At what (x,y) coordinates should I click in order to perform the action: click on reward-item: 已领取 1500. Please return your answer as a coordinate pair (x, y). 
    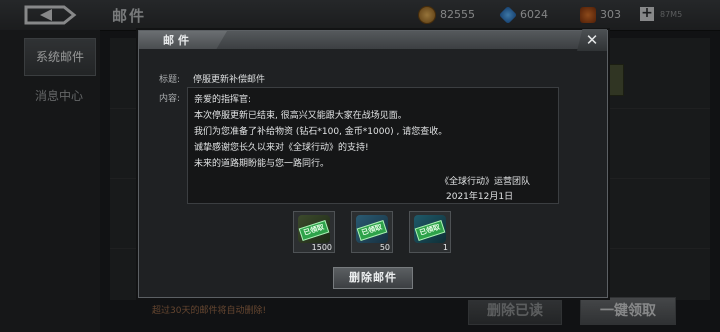
    Looking at the image, I should click on (314, 232).